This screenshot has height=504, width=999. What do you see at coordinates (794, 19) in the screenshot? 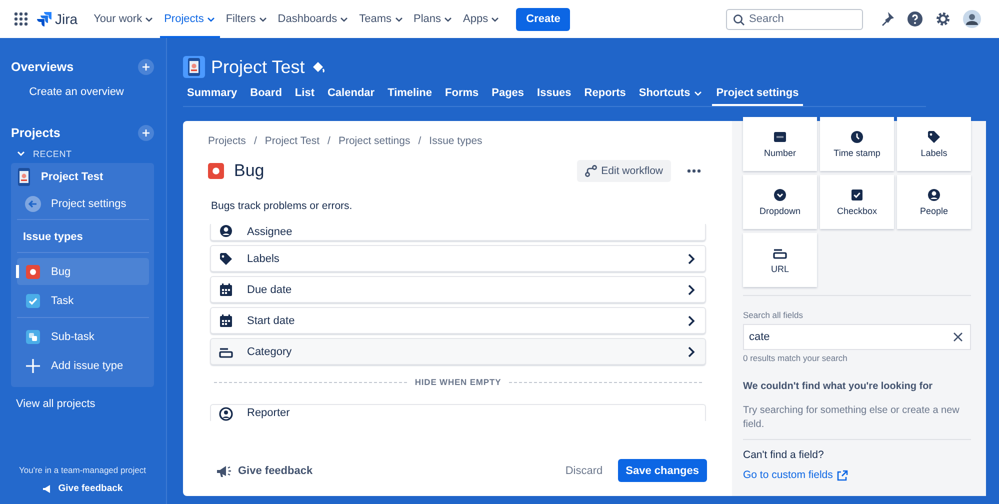
I see `search-field: Search` at bounding box center [794, 19].